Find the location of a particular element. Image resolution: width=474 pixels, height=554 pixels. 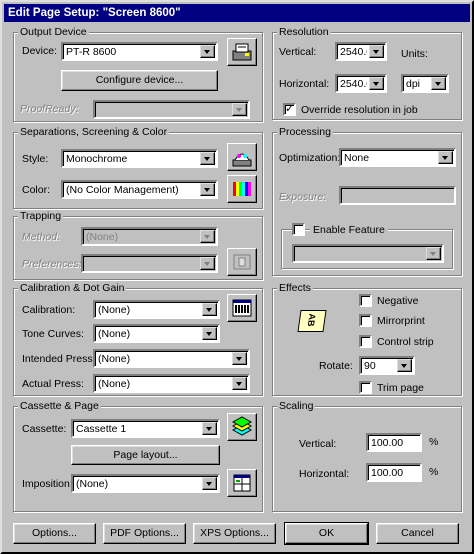

scaling-title: Scaling is located at coordinates (296, 406).